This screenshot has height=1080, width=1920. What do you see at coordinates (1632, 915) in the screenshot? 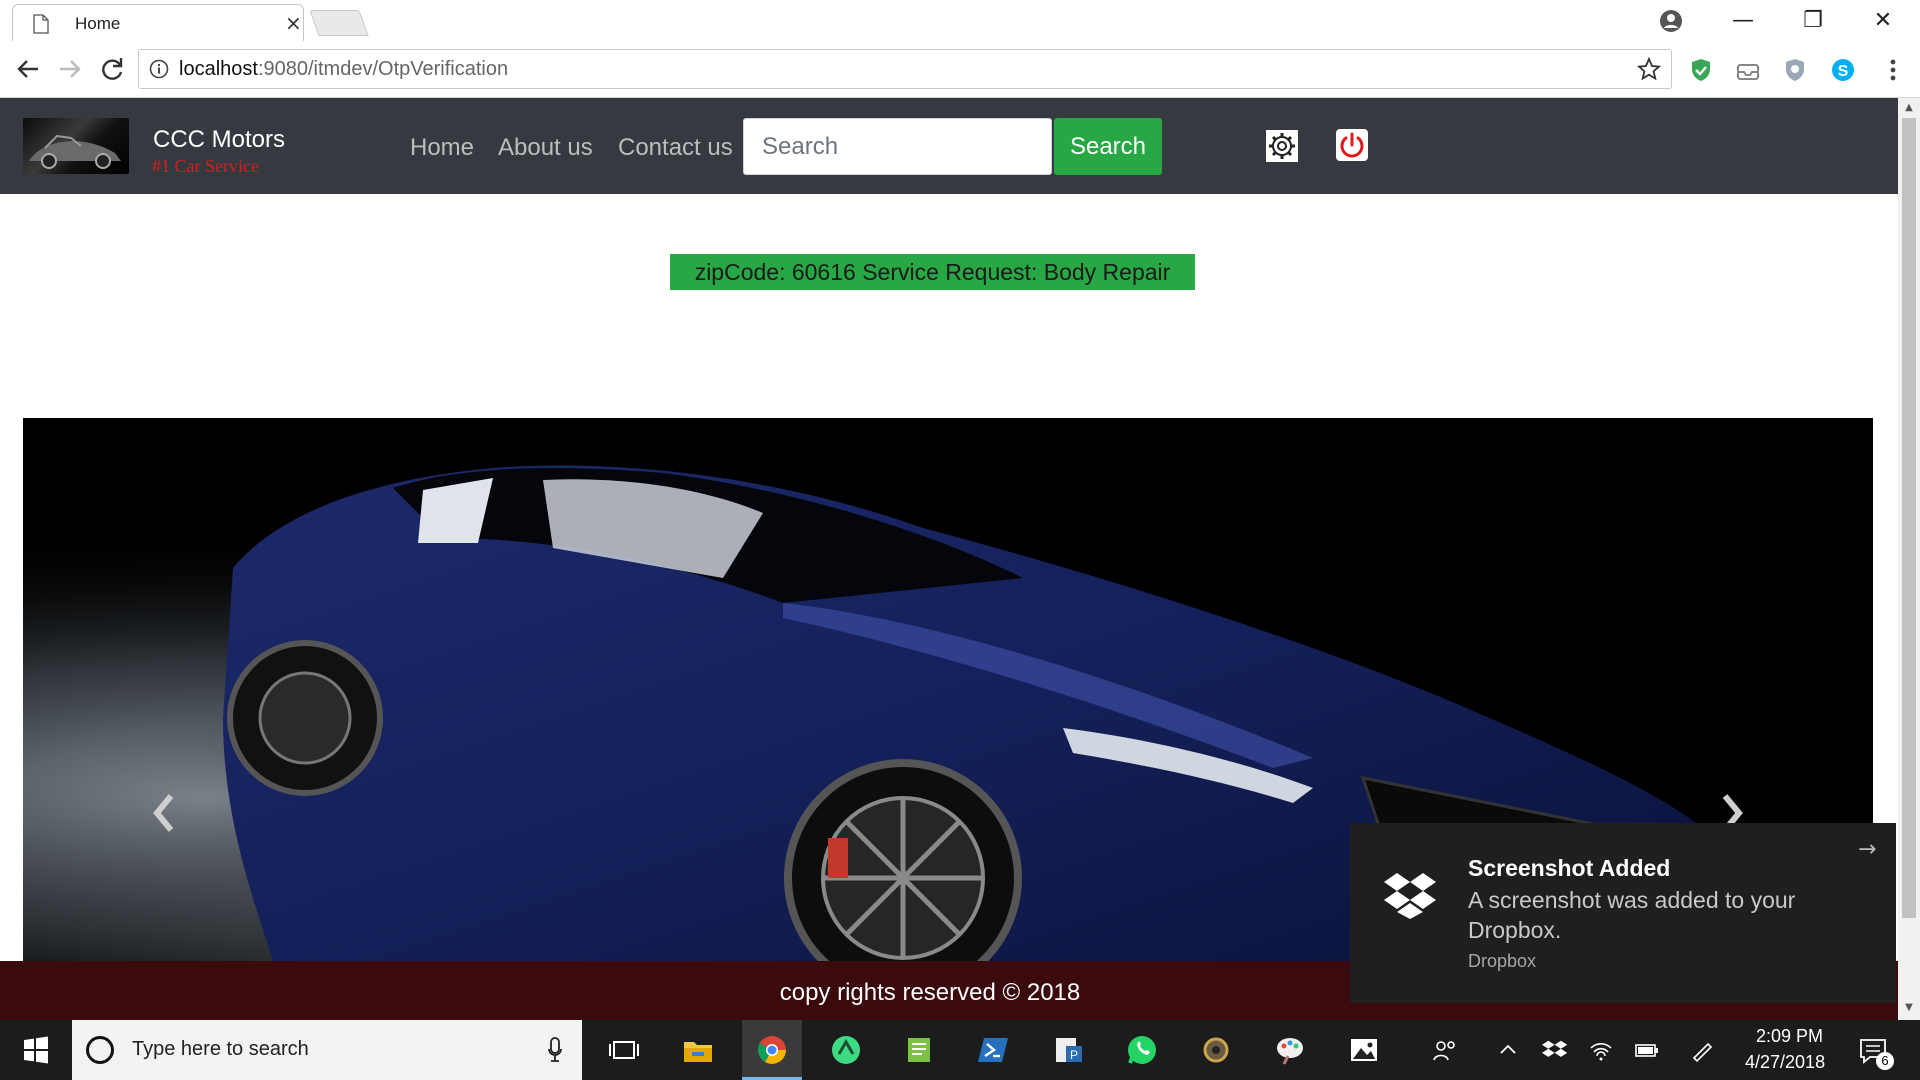
I see `toast-body: A screenshot was added to your Dropbox.` at bounding box center [1632, 915].